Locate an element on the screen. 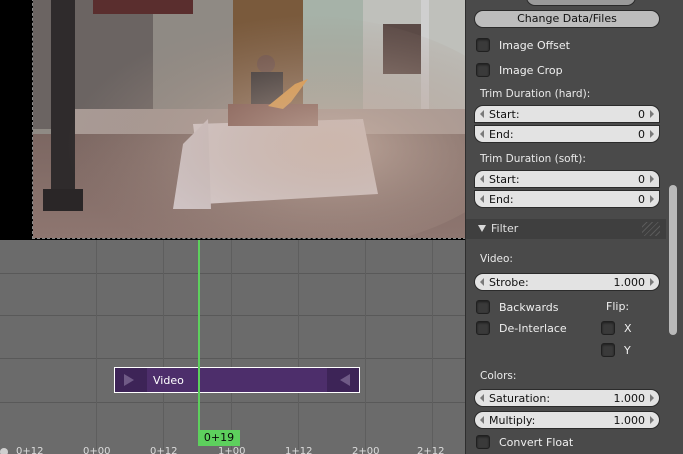  trim-soft-end-value: 0 is located at coordinates (641, 199).